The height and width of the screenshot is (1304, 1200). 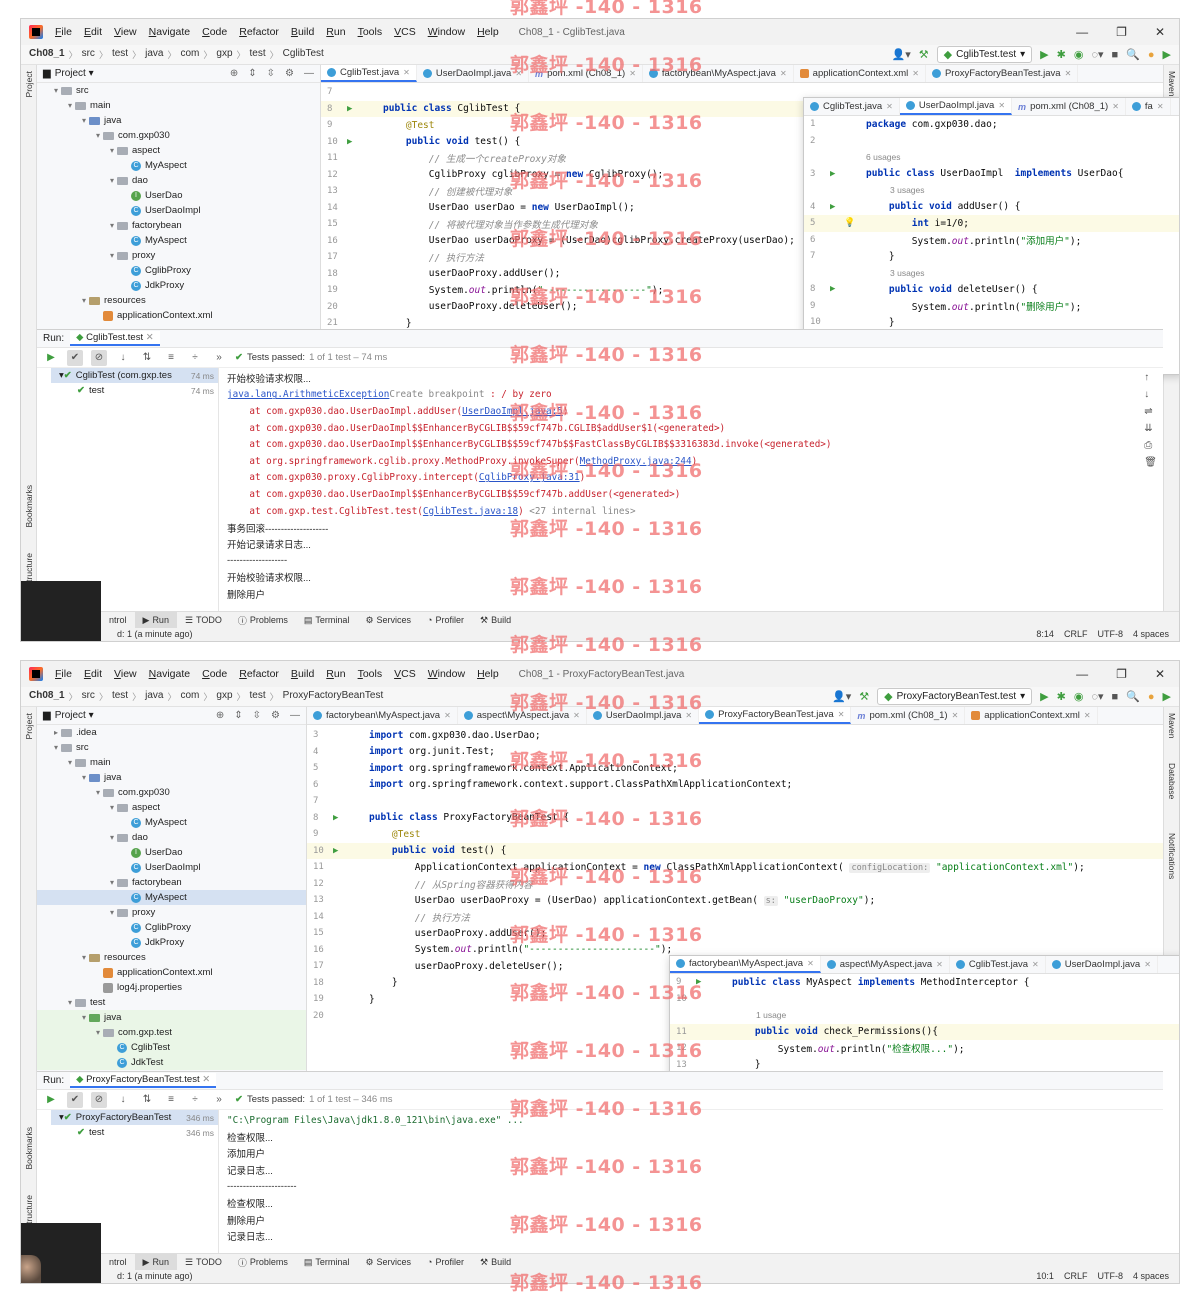 What do you see at coordinates (735, 884) in the screenshot?
I see `code-line: 12 // 从Spring容器获得内容` at bounding box center [735, 884].